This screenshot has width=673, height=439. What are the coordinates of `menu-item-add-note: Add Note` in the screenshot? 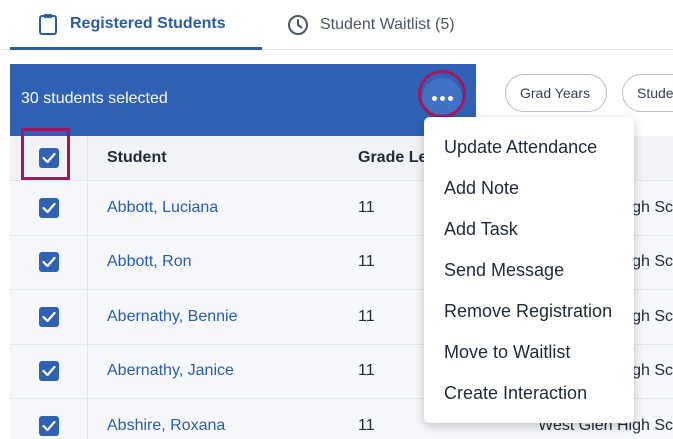 It's located at (529, 188).